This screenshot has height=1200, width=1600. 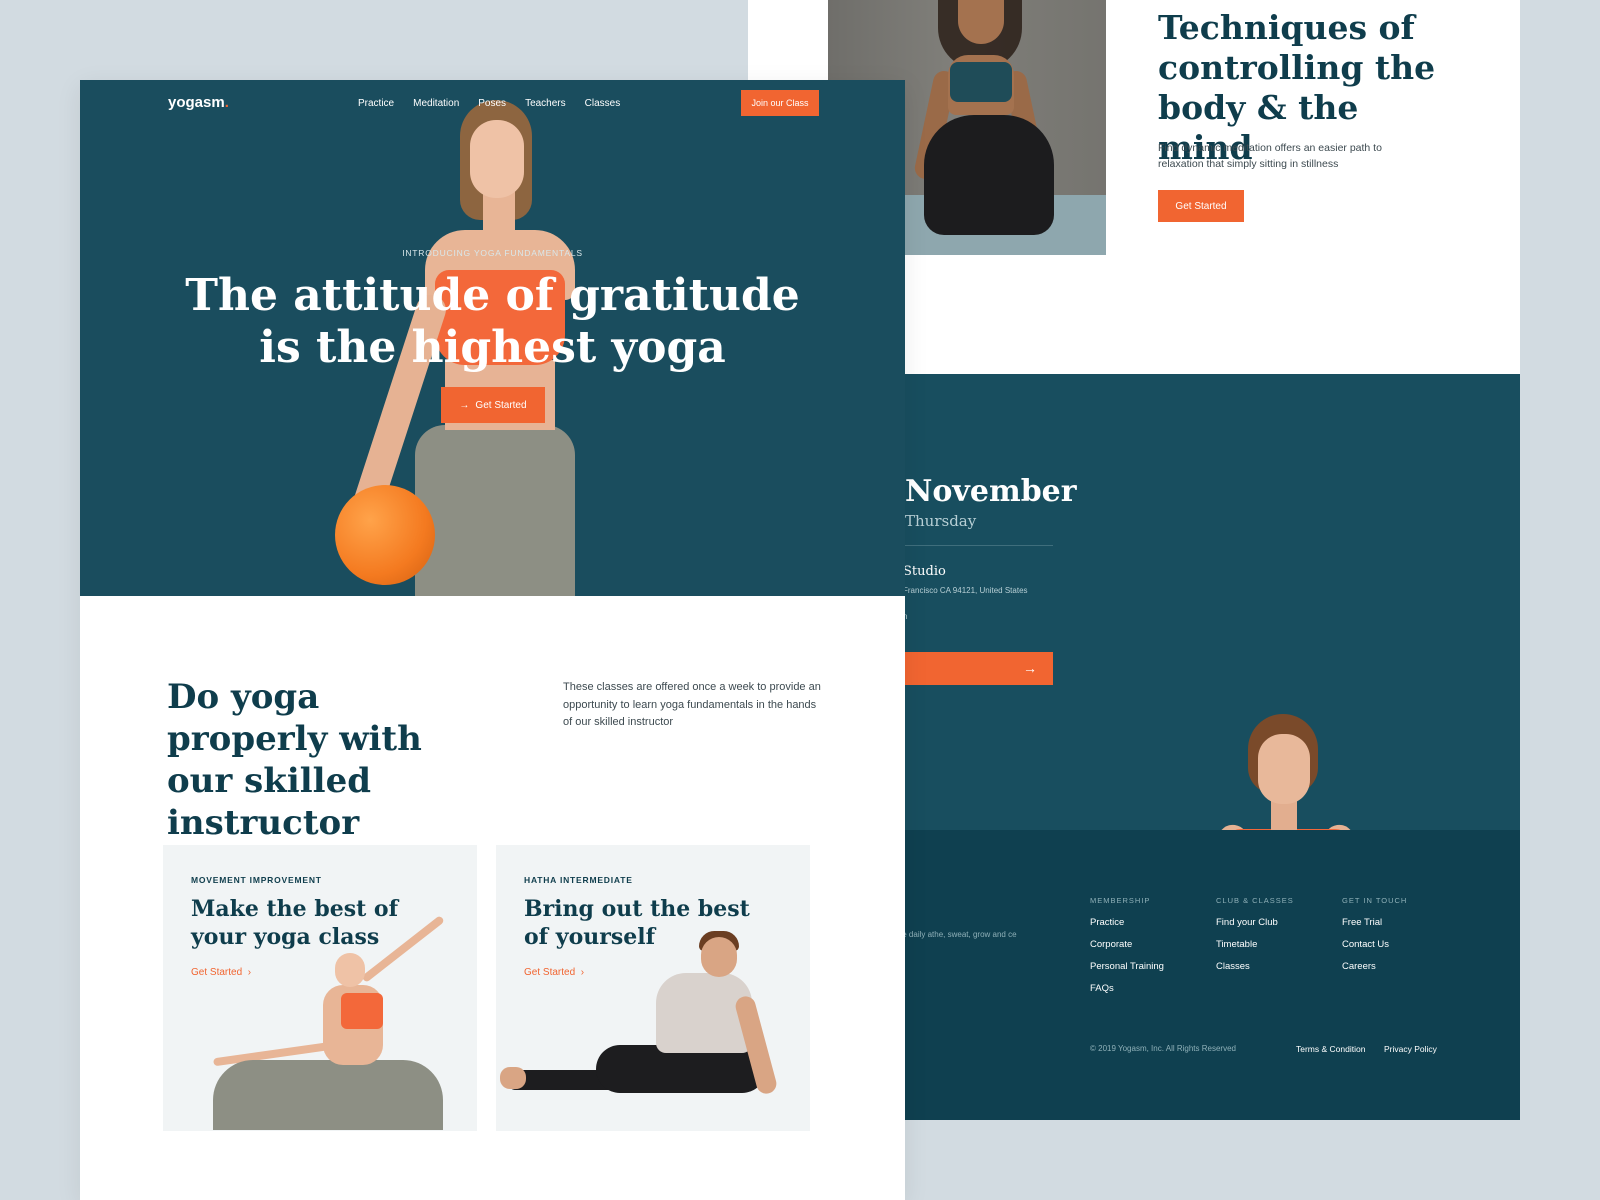 I want to click on hero-get-started-button: → Get Started, so click(x=493, y=405).